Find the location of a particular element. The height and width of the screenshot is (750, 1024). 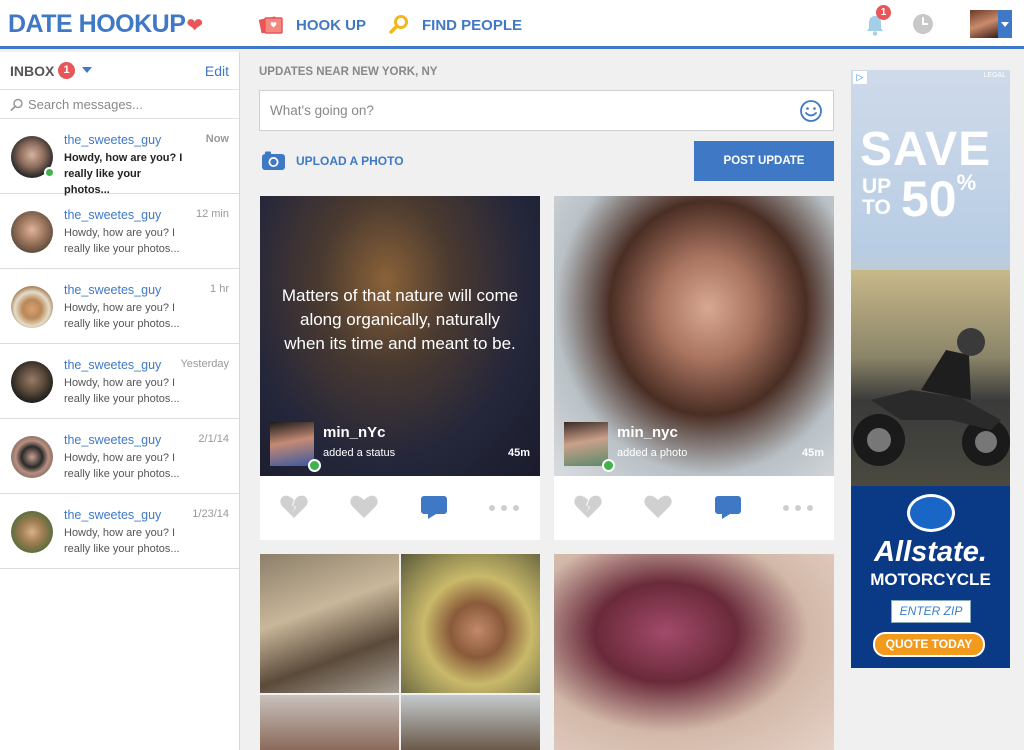

post-action: added a photo is located at coordinates (652, 453).